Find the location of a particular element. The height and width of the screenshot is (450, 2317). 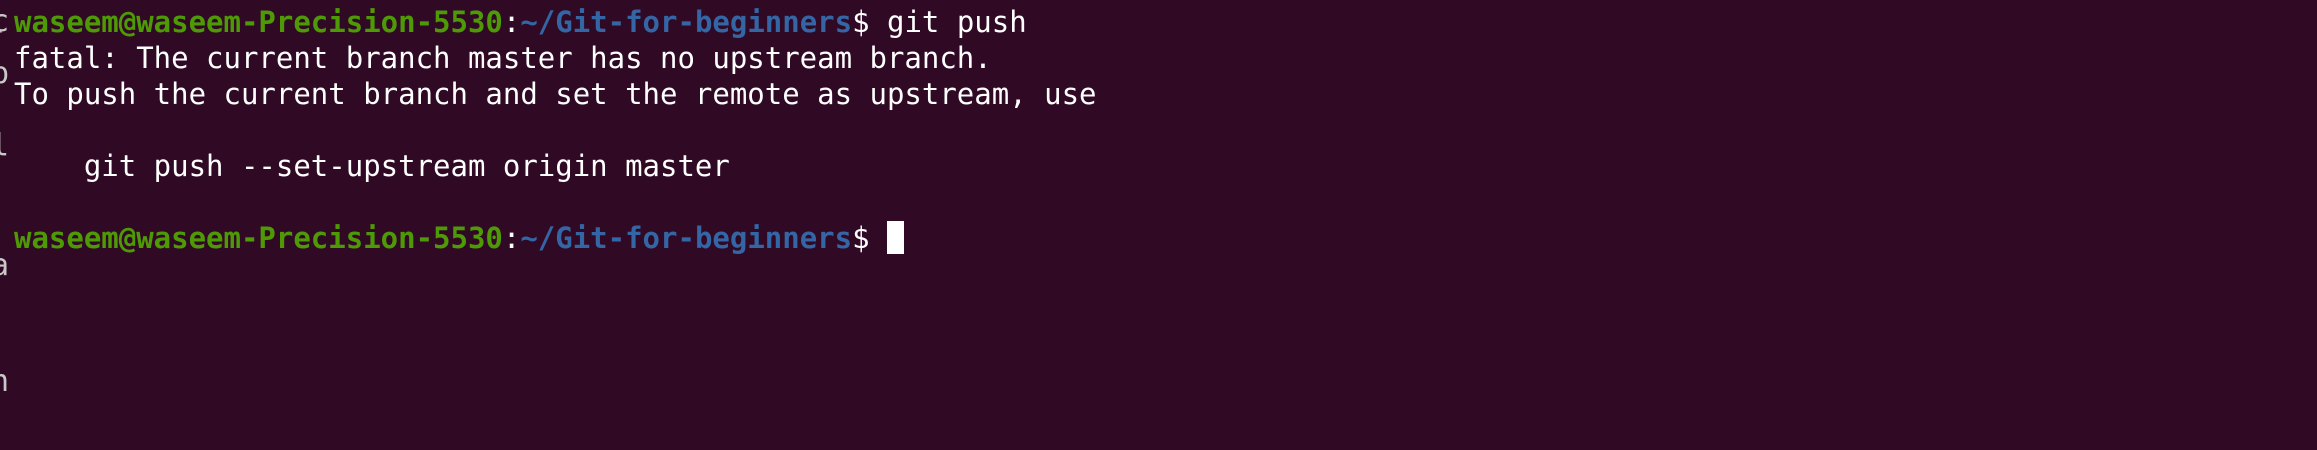

edge-glyph: p is located at coordinates (5, 73).